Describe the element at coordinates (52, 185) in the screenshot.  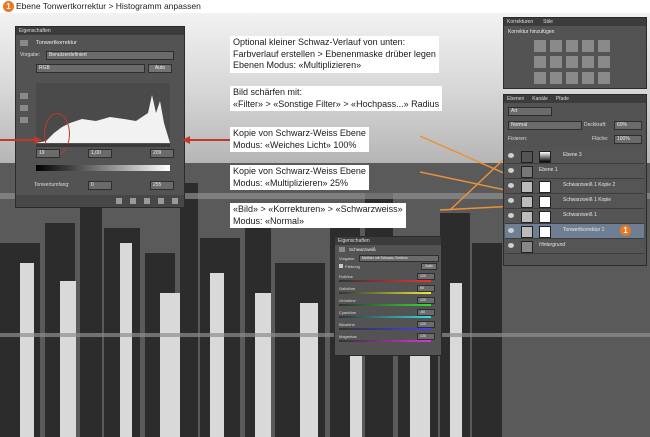
I see `output-label: Tonwertumfang:` at that location.